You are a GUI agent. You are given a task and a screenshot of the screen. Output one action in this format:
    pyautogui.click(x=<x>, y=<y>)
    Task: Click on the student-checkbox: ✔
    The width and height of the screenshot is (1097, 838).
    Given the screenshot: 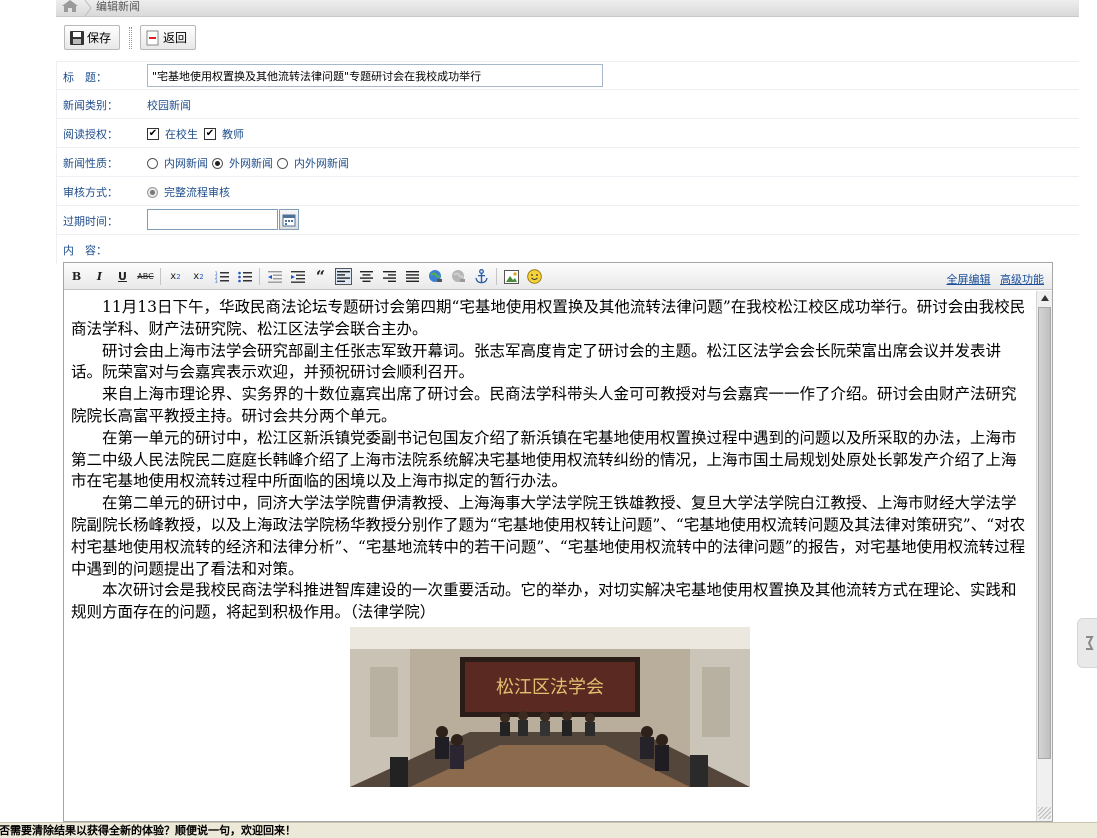 What is the action you would take?
    pyautogui.click(x=153, y=134)
    